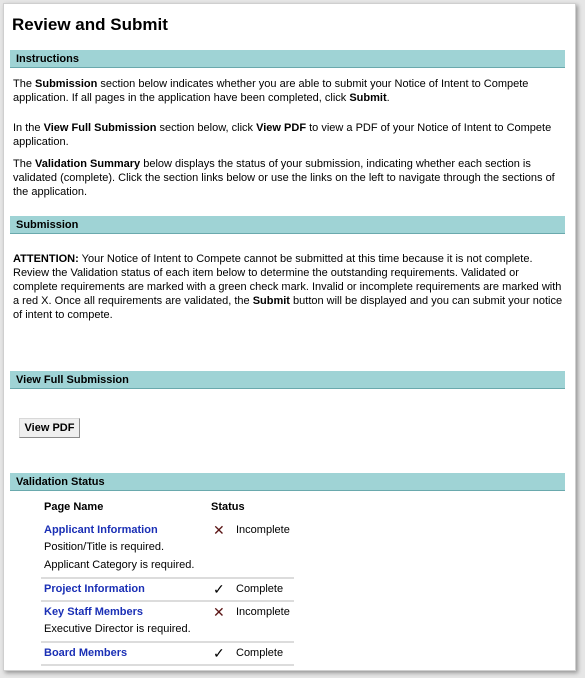 The width and height of the screenshot is (585, 678). What do you see at coordinates (101, 530) in the screenshot?
I see `page-link: Applicant Information` at bounding box center [101, 530].